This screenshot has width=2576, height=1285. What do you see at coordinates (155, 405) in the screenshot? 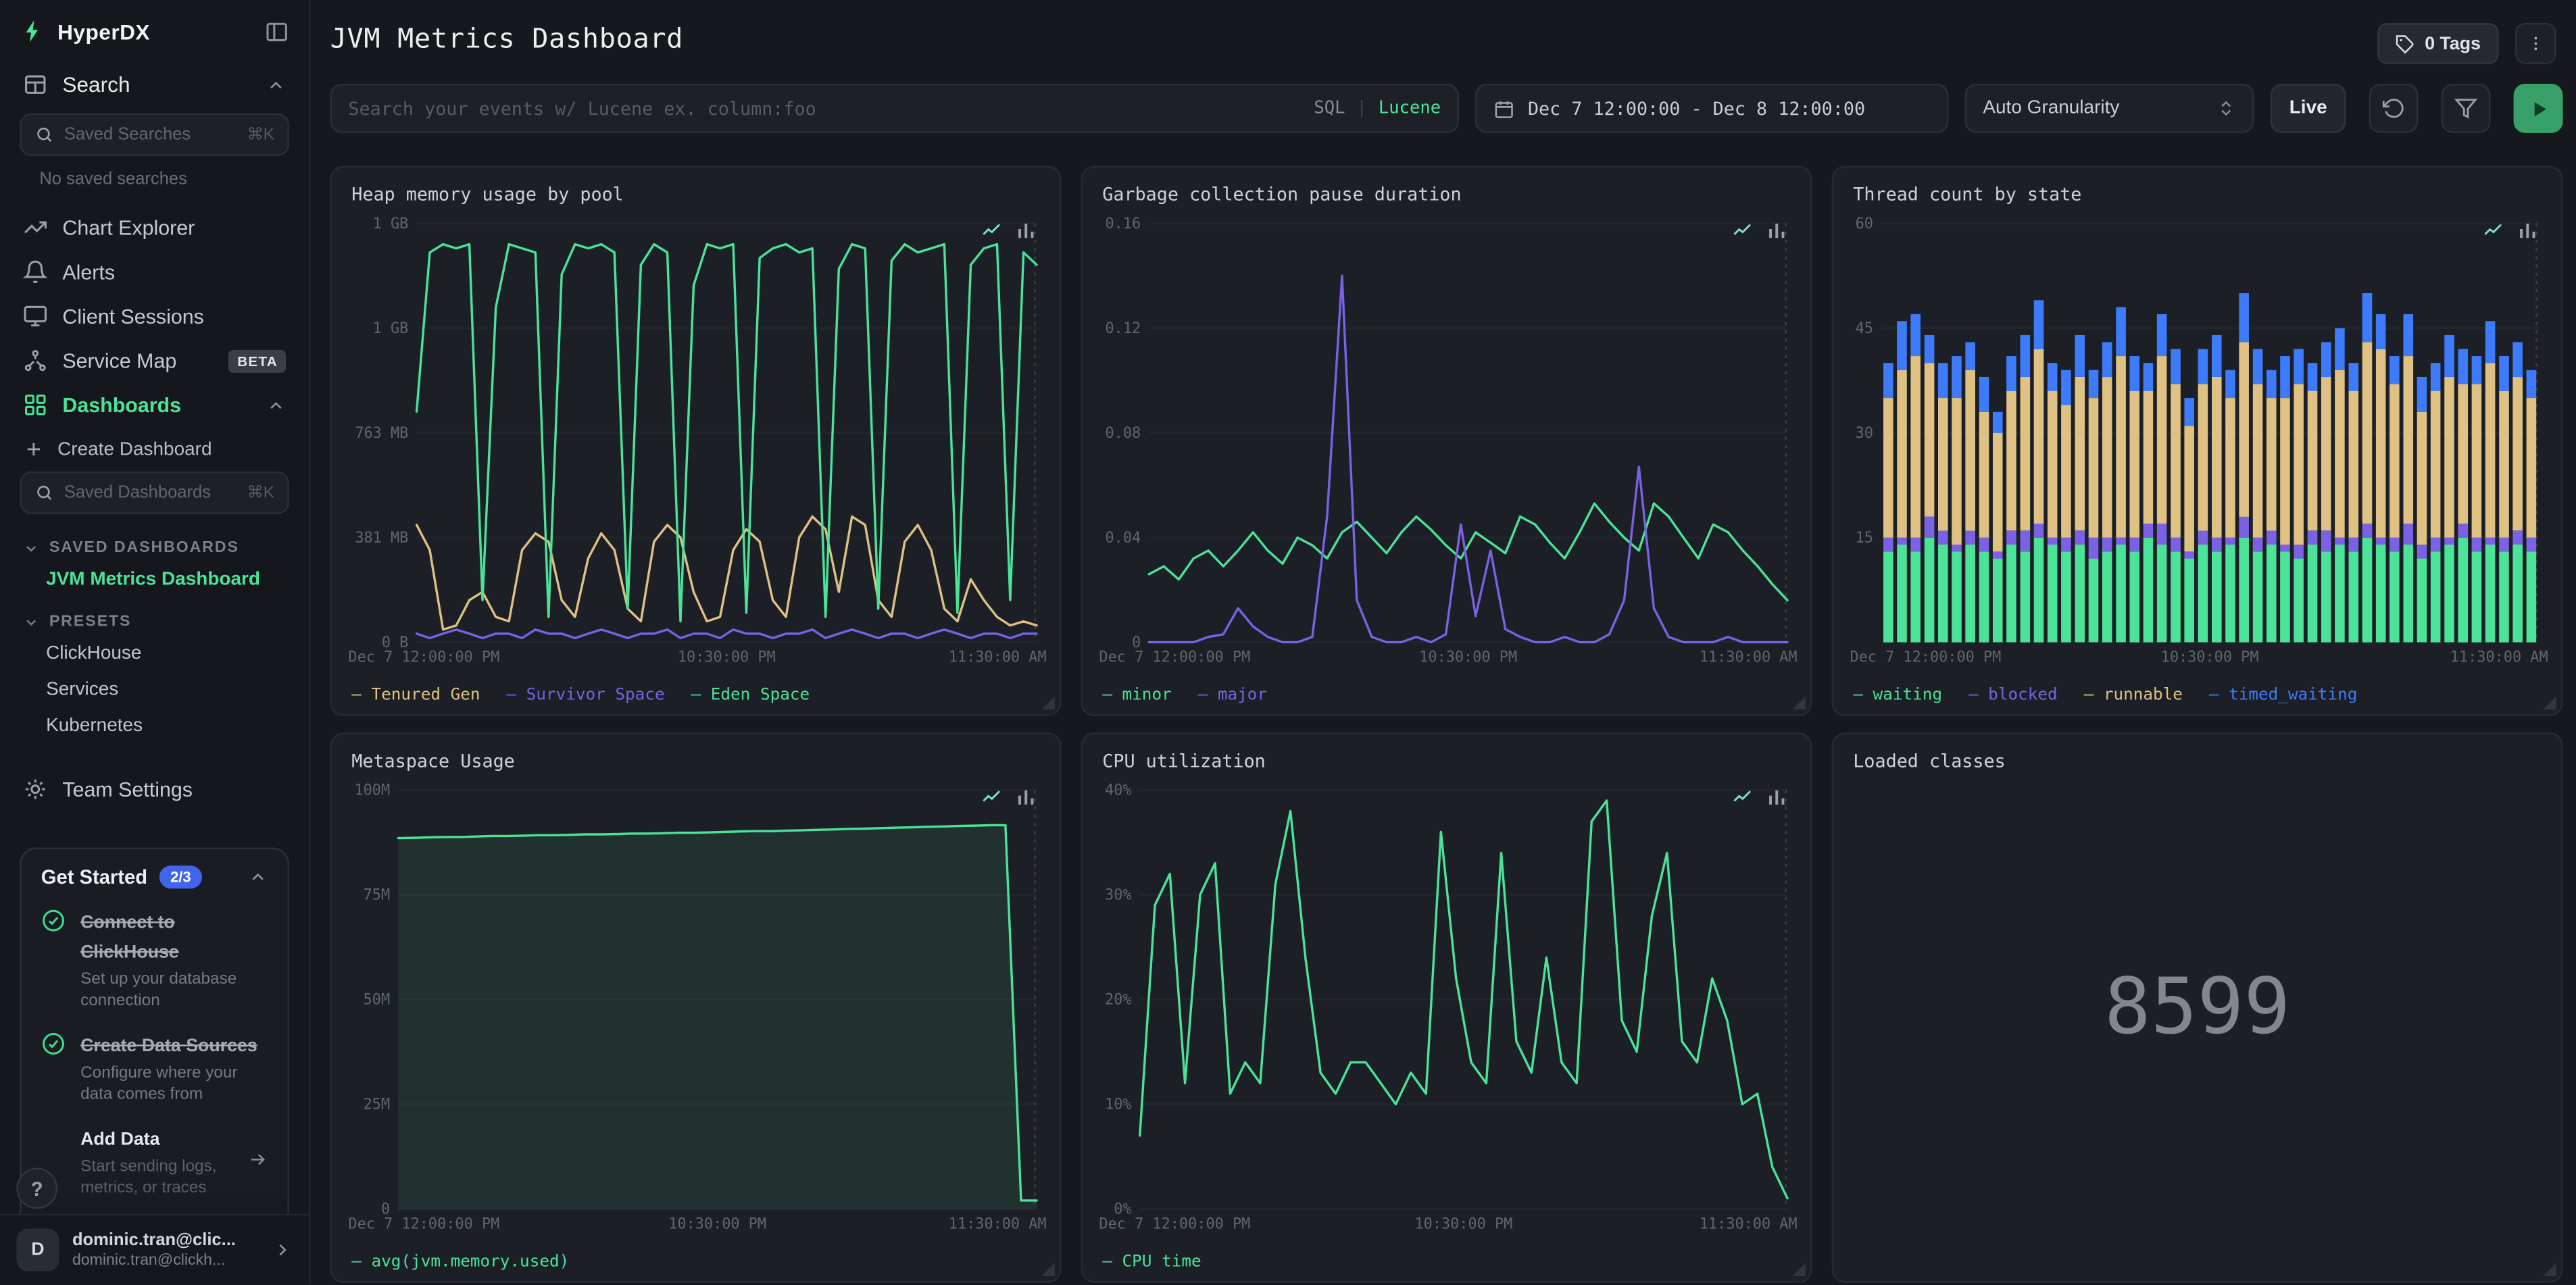
I see `sidebar-item-dashboards: Dashboards` at bounding box center [155, 405].